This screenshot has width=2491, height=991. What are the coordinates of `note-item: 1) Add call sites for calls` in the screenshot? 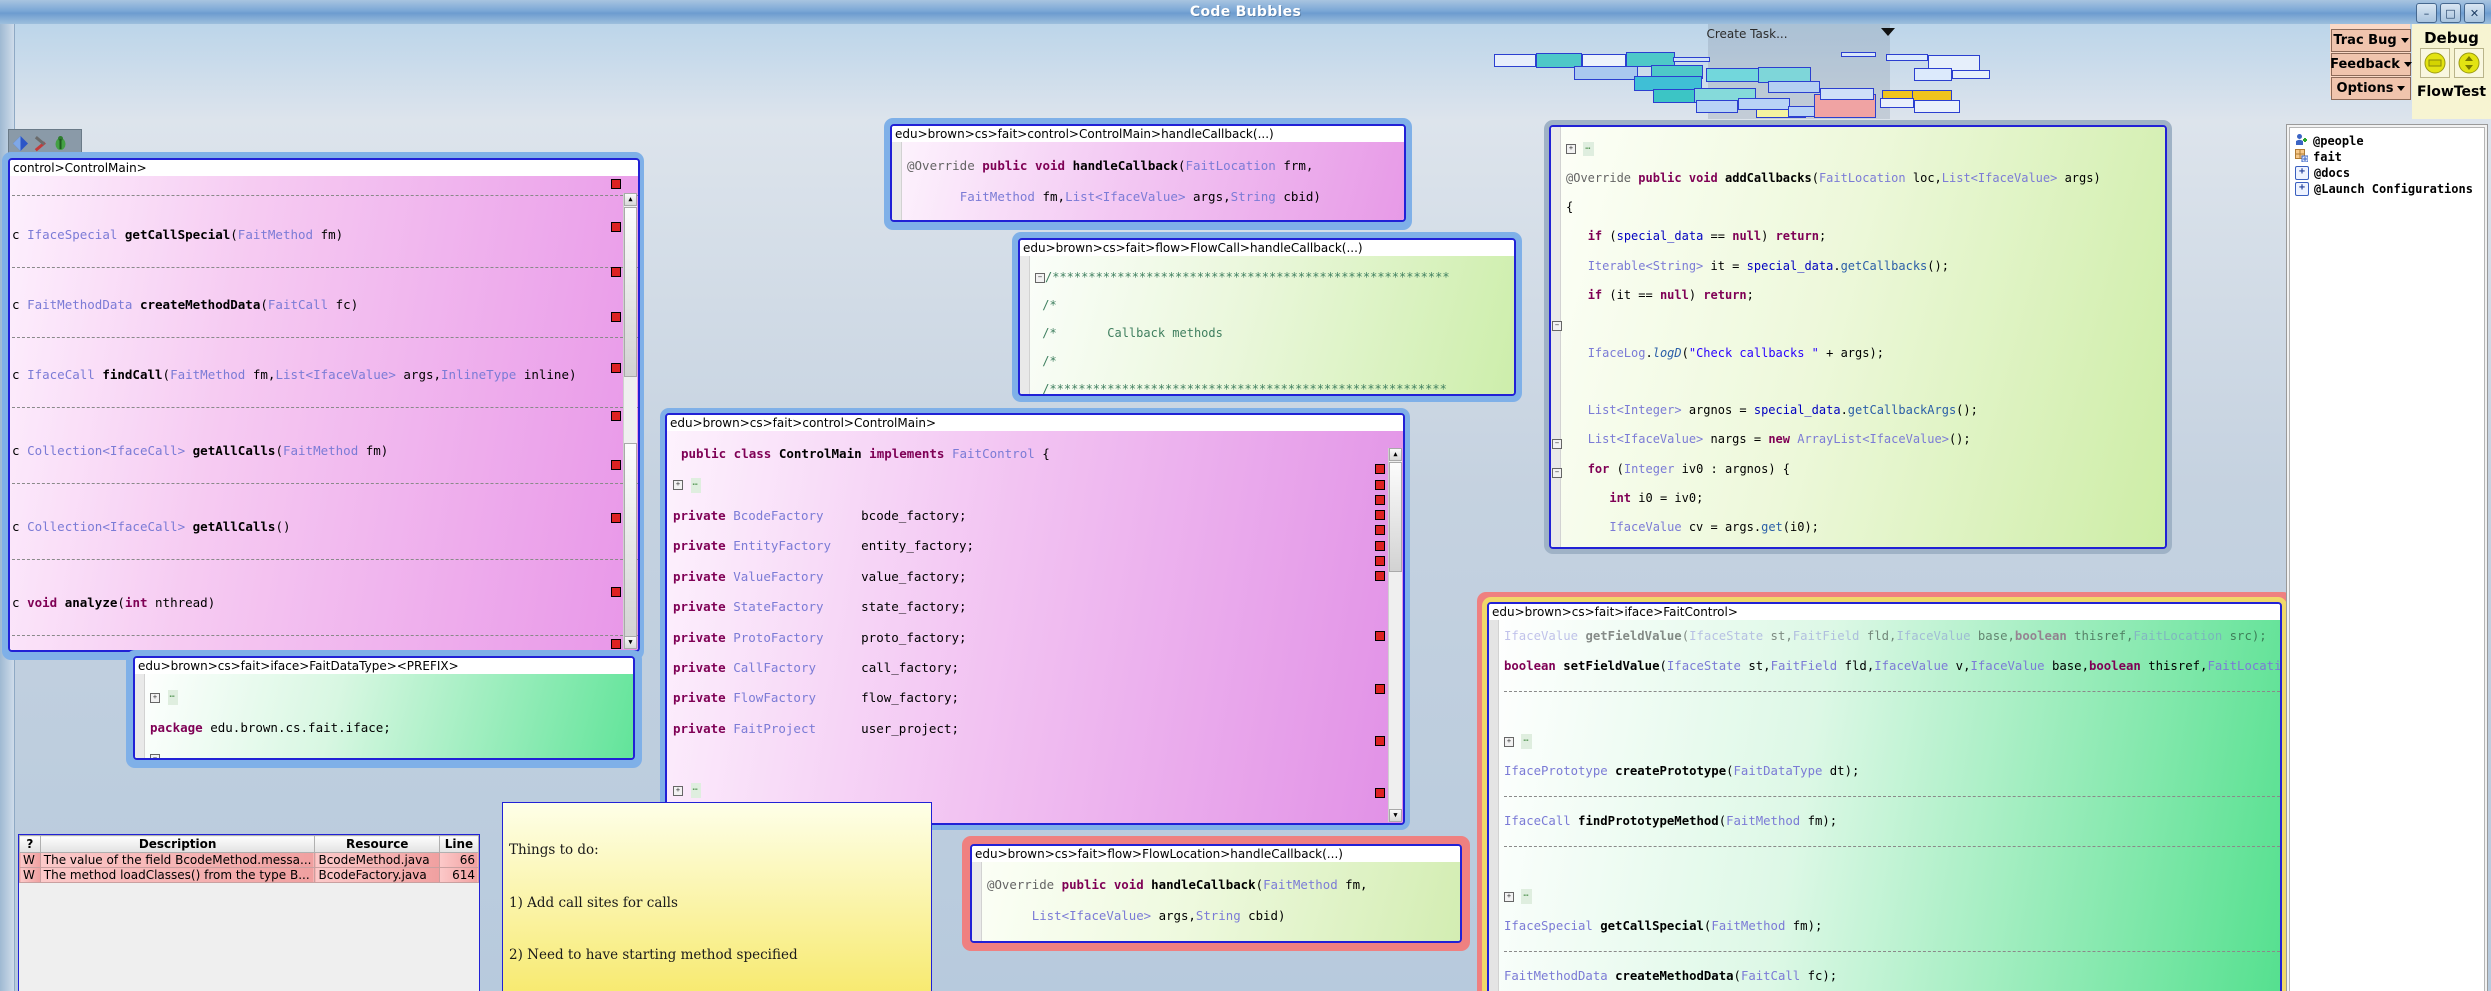 It's located at (593, 902).